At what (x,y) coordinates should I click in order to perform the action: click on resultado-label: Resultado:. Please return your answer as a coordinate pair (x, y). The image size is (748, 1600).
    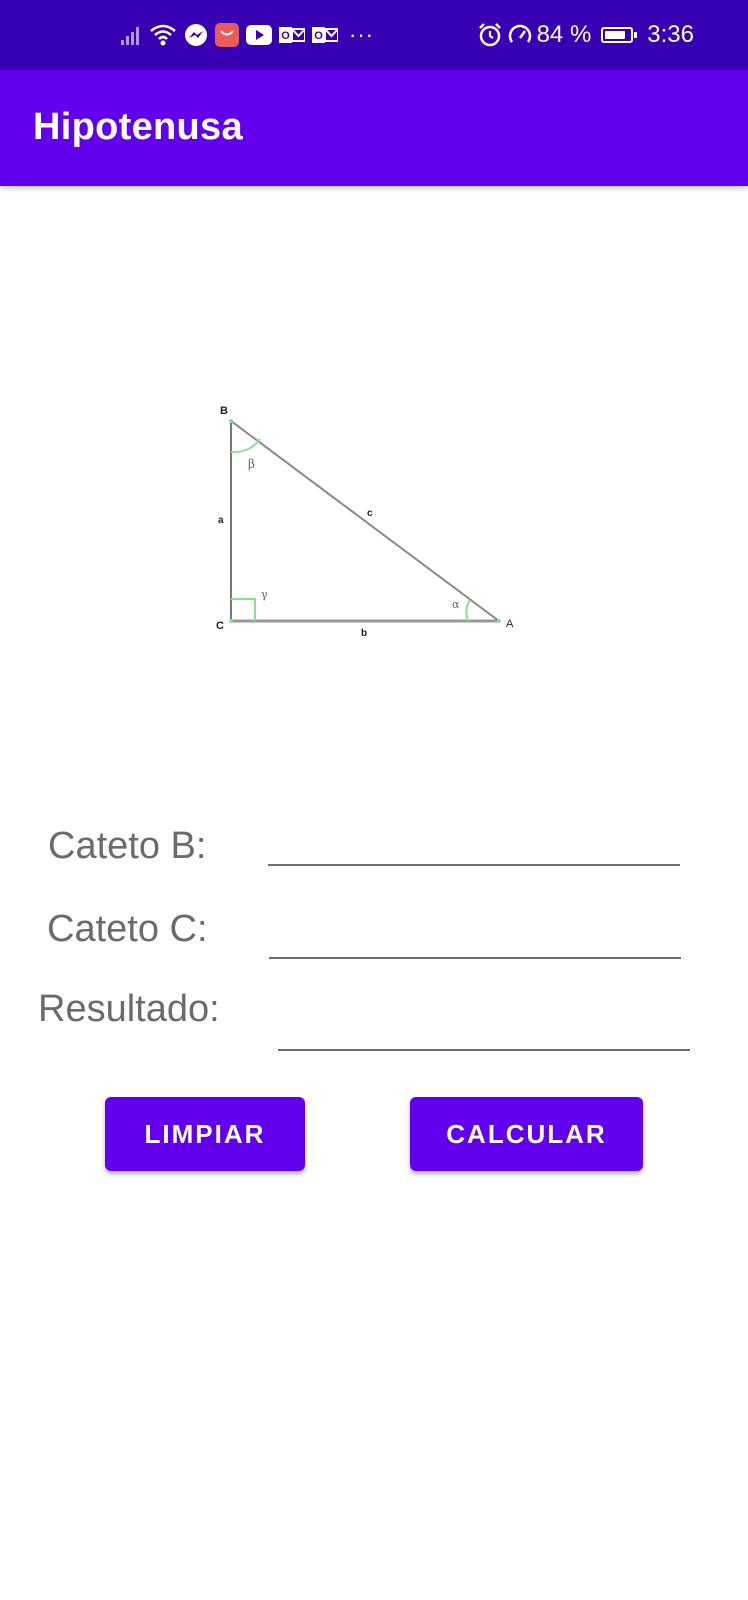
    Looking at the image, I should click on (129, 1009).